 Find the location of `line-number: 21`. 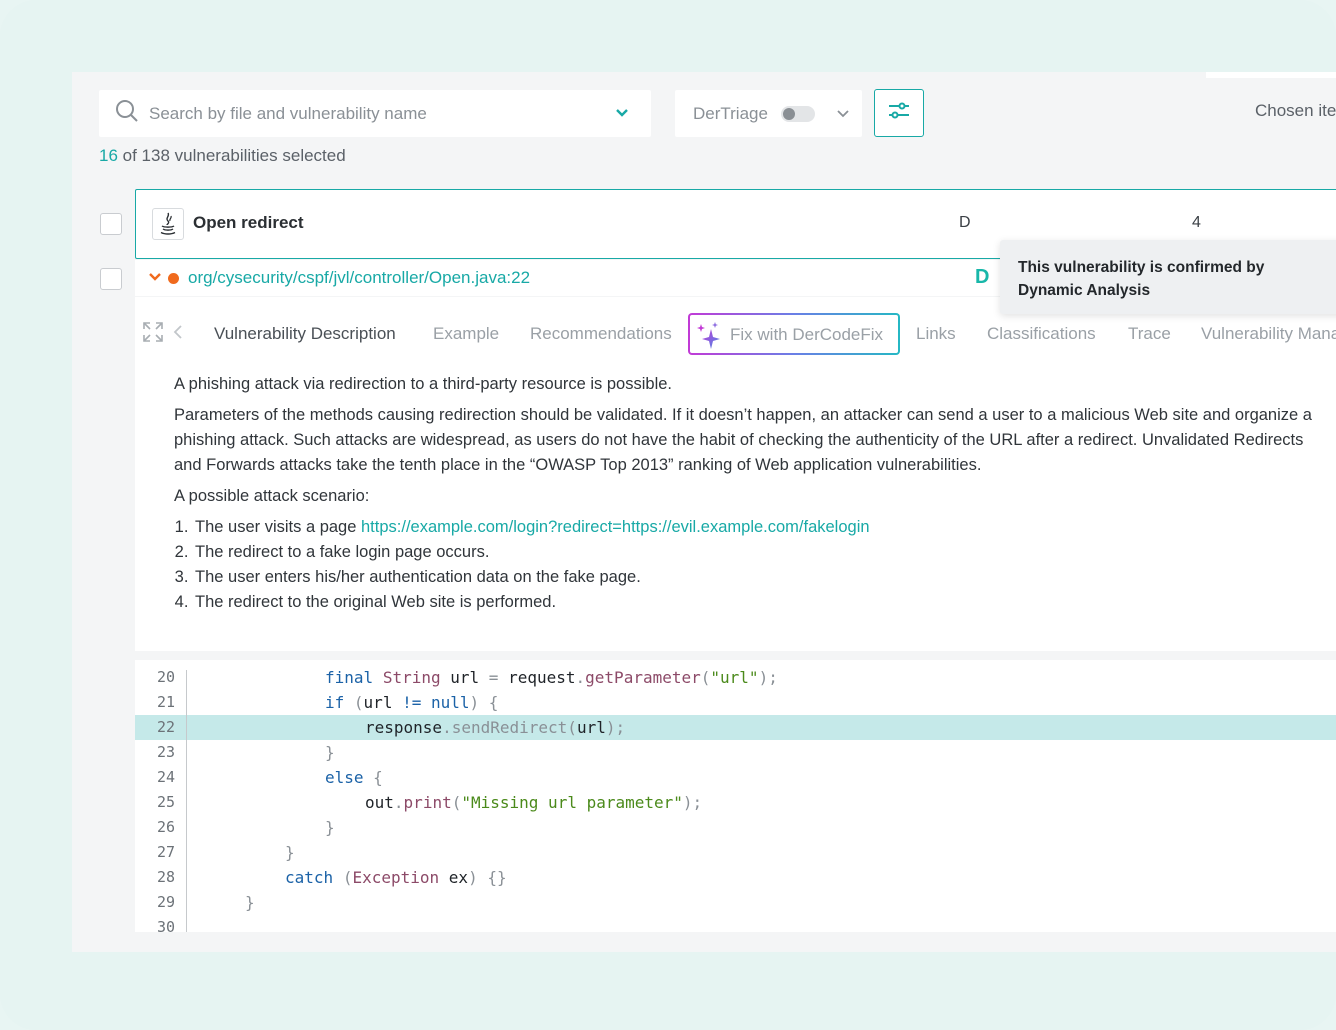

line-number: 21 is located at coordinates (165, 702).